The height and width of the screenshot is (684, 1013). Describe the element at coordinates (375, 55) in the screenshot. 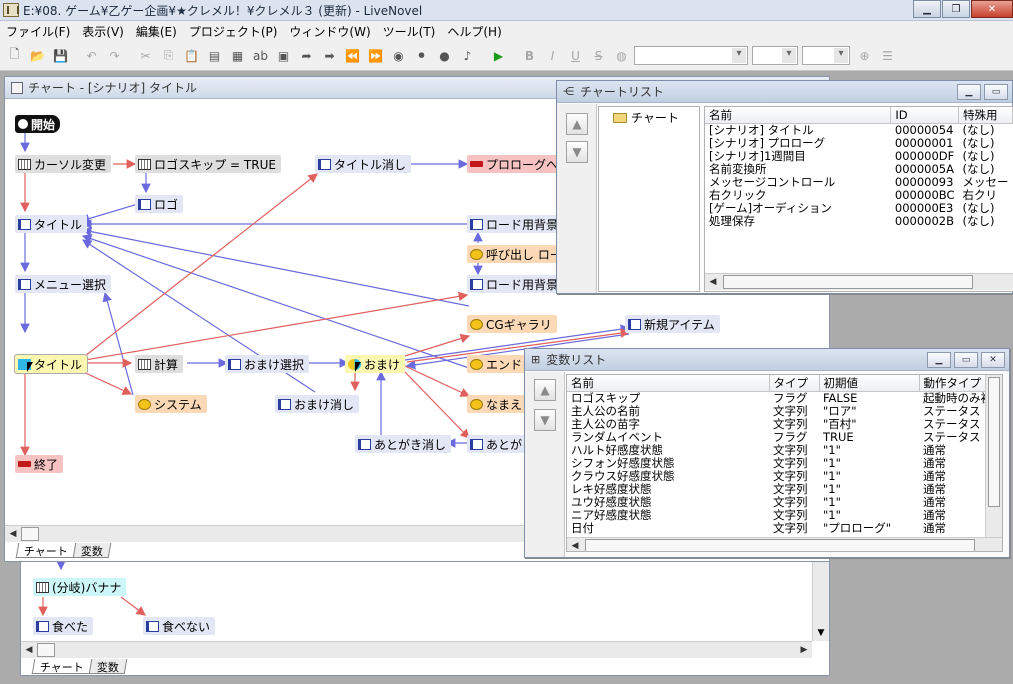

I see `forward-icon: ⏩` at that location.